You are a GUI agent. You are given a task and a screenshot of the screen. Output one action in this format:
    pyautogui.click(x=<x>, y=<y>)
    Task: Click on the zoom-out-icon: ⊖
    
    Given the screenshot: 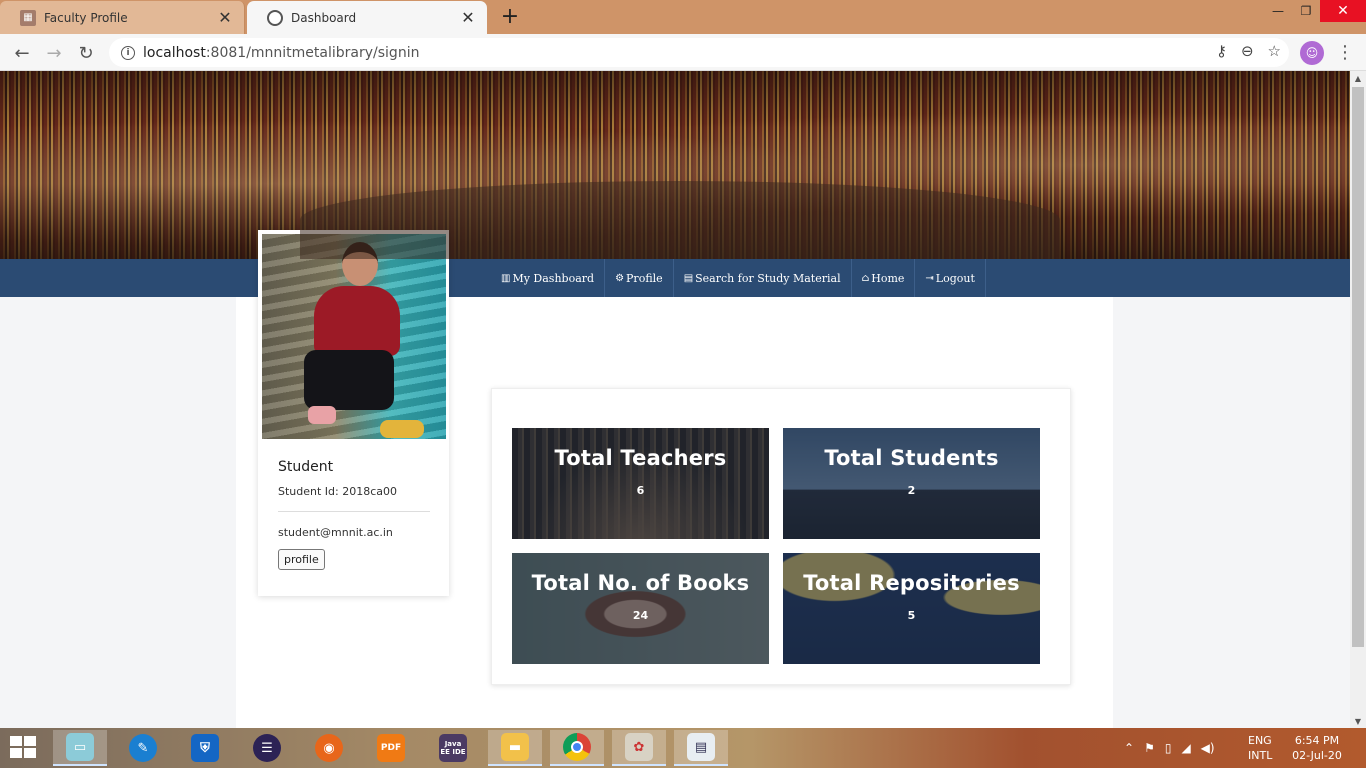 What is the action you would take?
    pyautogui.click(x=1247, y=51)
    